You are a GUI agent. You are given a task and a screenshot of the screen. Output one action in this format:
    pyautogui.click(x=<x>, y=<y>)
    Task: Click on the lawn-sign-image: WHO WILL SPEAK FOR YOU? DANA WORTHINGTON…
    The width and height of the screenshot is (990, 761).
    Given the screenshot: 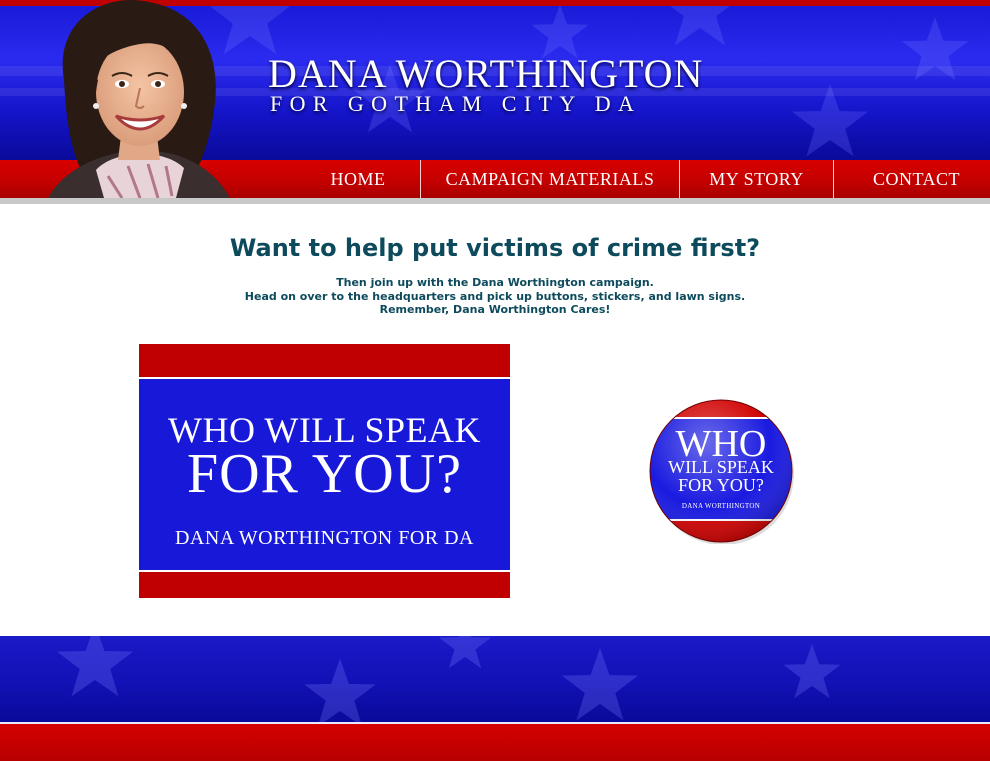 What is the action you would take?
    pyautogui.click(x=324, y=471)
    